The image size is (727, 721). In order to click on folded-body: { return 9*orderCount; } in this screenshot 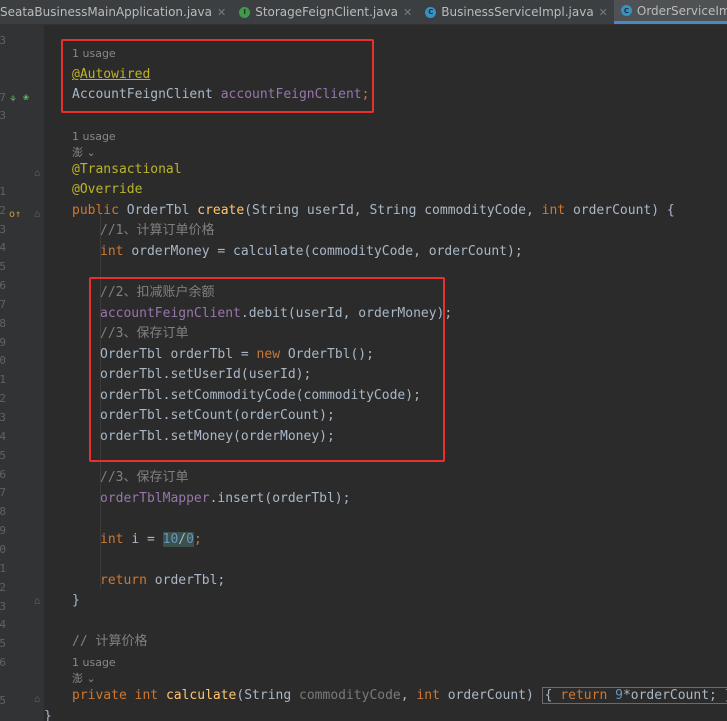, I will do `click(634, 695)`.